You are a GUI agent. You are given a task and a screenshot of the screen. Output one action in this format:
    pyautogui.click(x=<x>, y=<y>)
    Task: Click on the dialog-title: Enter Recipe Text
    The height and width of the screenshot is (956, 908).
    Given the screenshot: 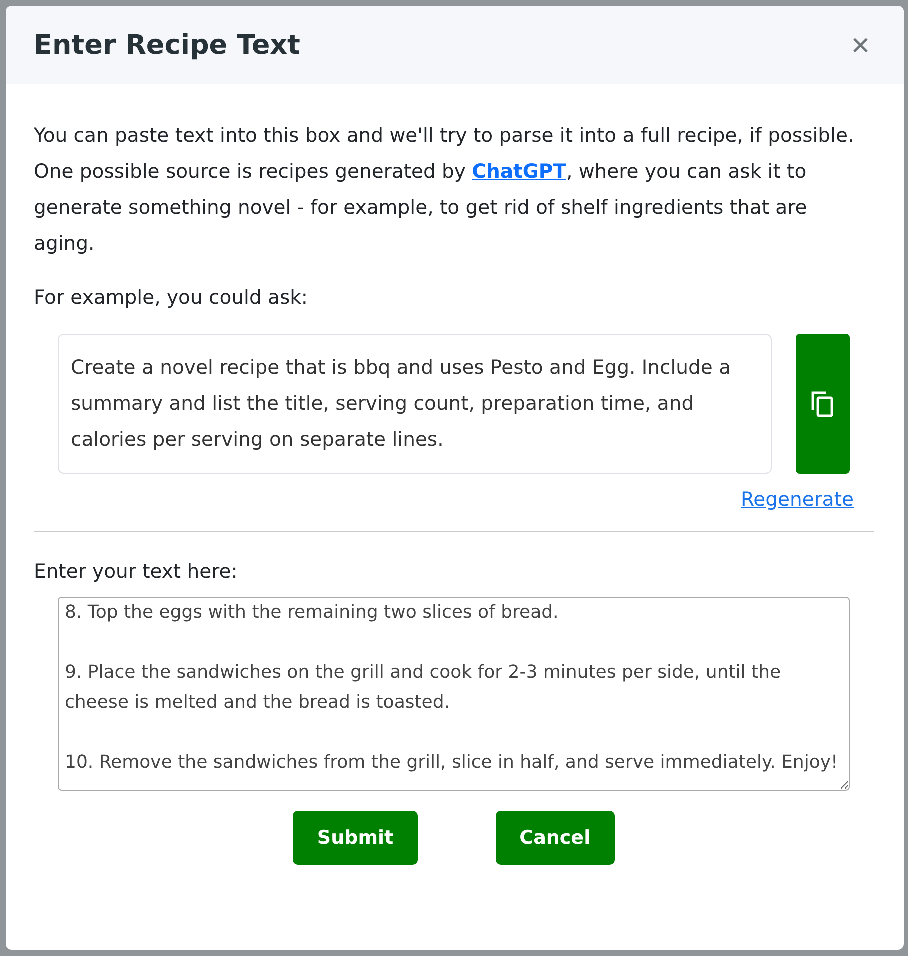 What is the action you would take?
    pyautogui.click(x=167, y=45)
    